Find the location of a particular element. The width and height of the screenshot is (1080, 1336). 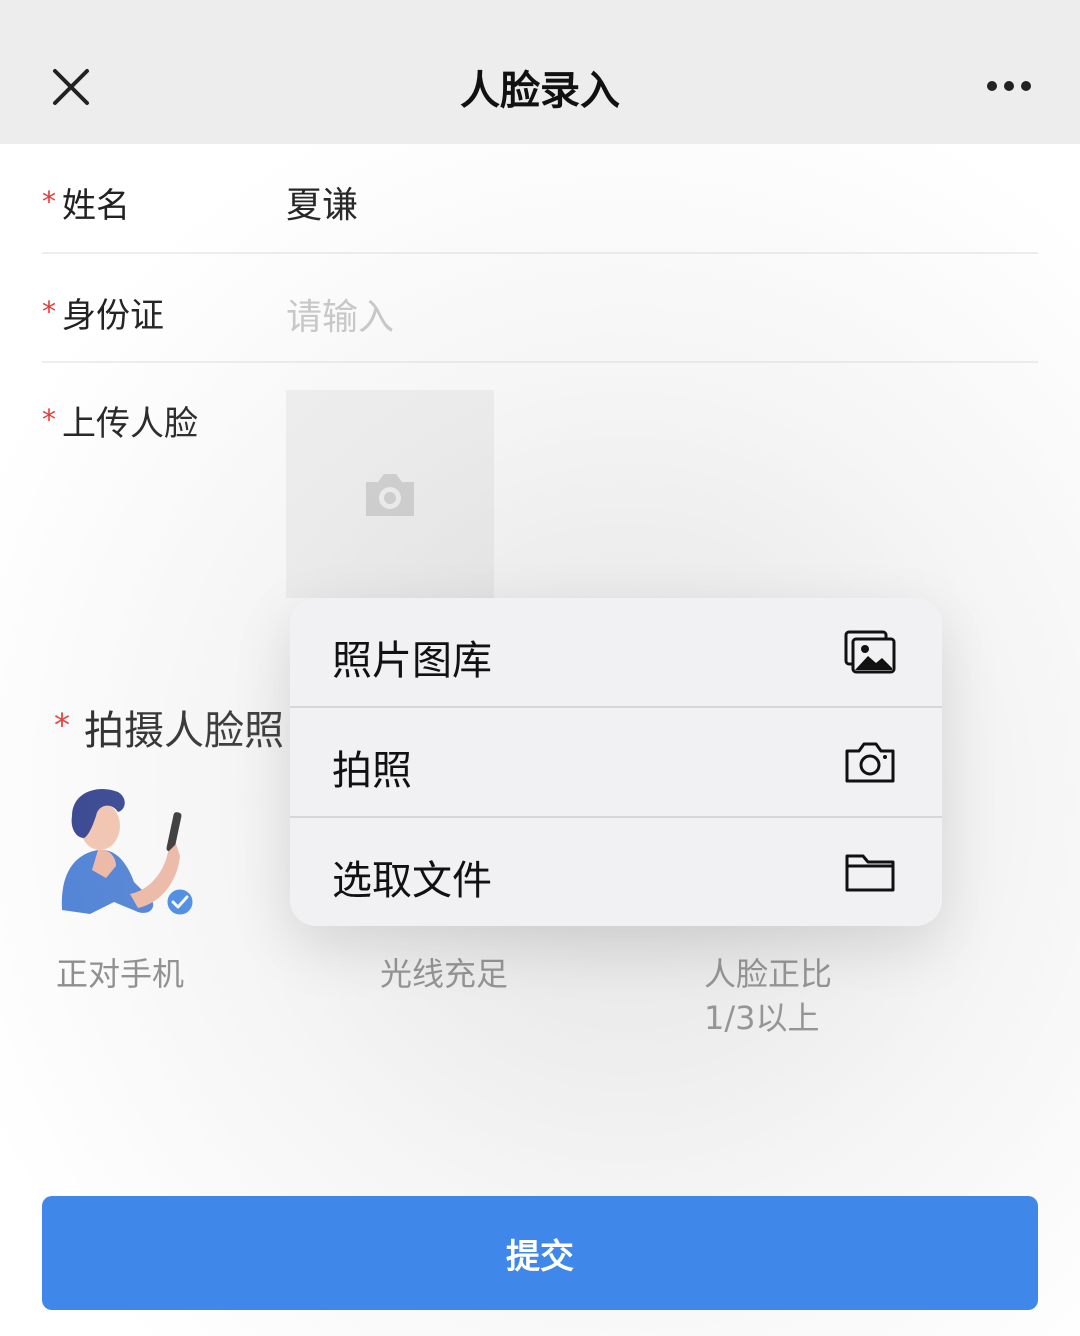

tip-face-ratio: 人脸正比 1/3以上 is located at coordinates (768, 996).